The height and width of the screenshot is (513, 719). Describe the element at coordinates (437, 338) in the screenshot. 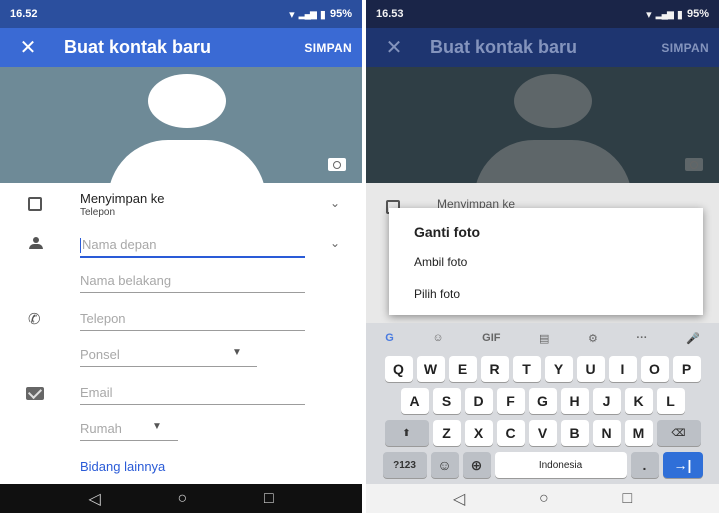

I see `sticker-icon: ☺` at that location.